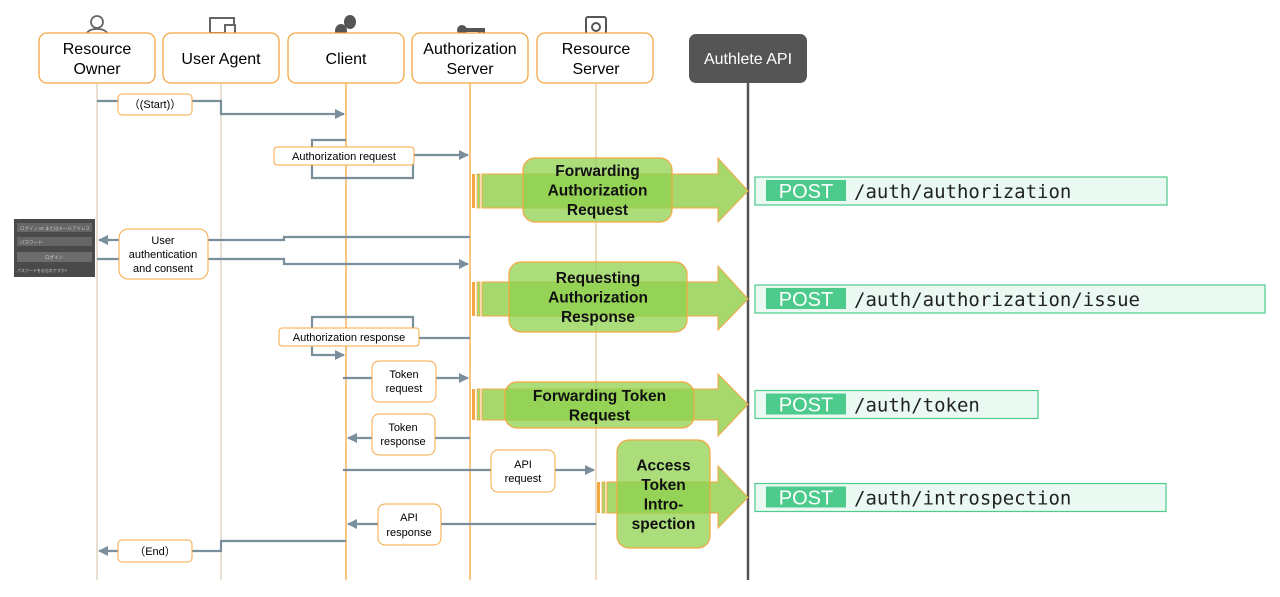 Image resolution: width=1280 pixels, height=597 pixels. I want to click on svg-text: パスワード, so click(31, 242).